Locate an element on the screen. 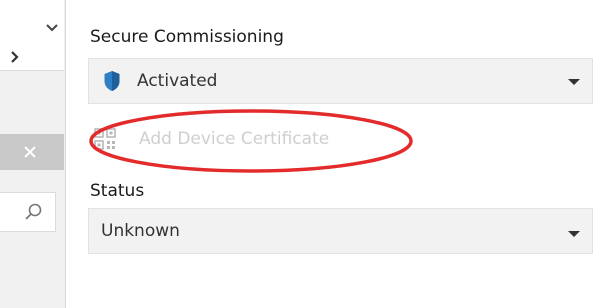  status-select: Unknown is located at coordinates (340, 231).